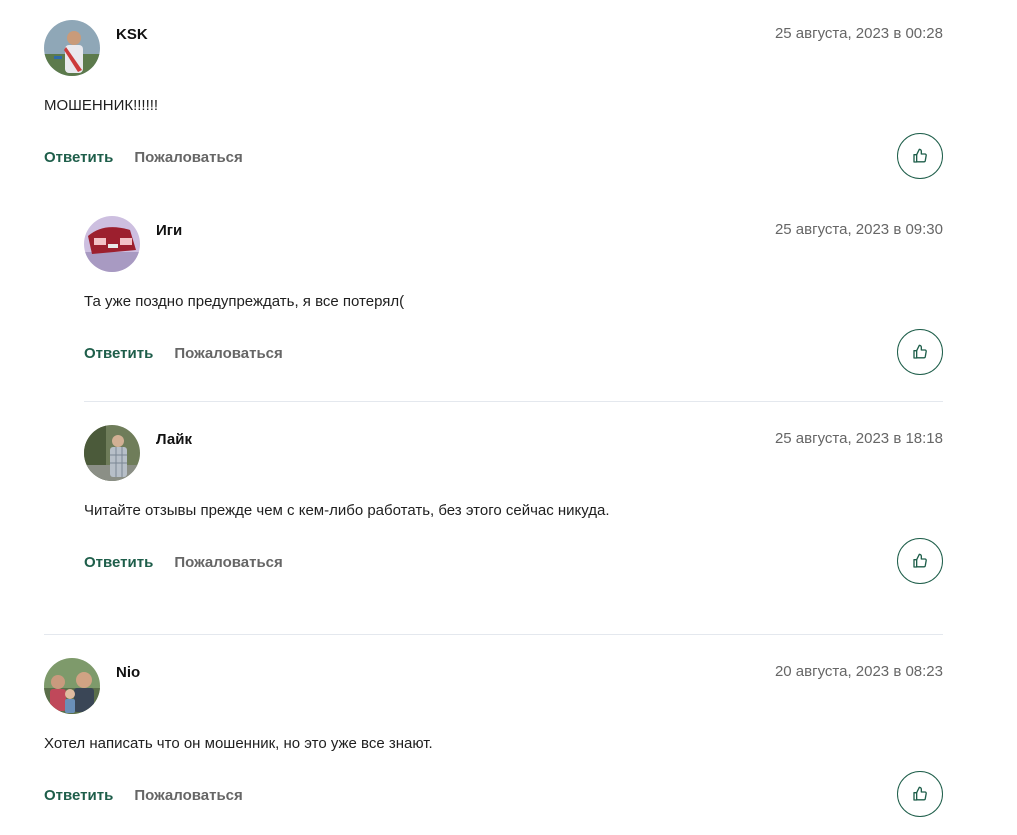  What do you see at coordinates (858, 229) in the screenshot?
I see `comment-date: 25 августа, 2023 в 09:30` at bounding box center [858, 229].